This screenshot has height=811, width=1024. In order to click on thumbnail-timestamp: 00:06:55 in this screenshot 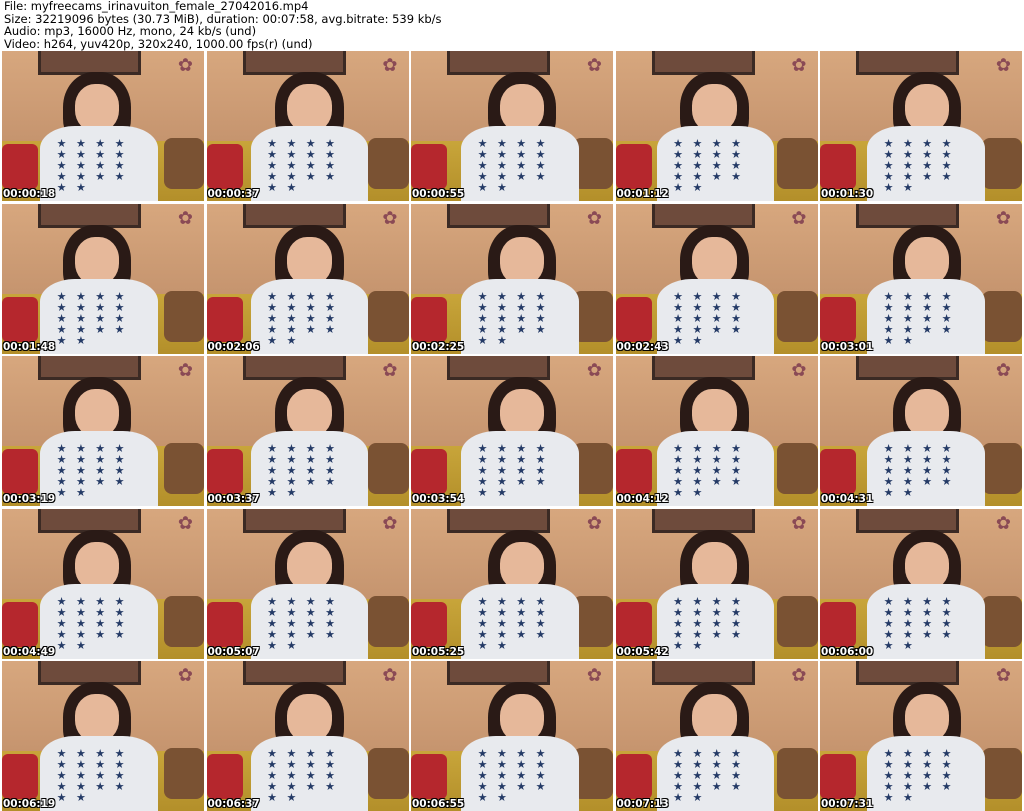, I will do `click(438, 804)`.